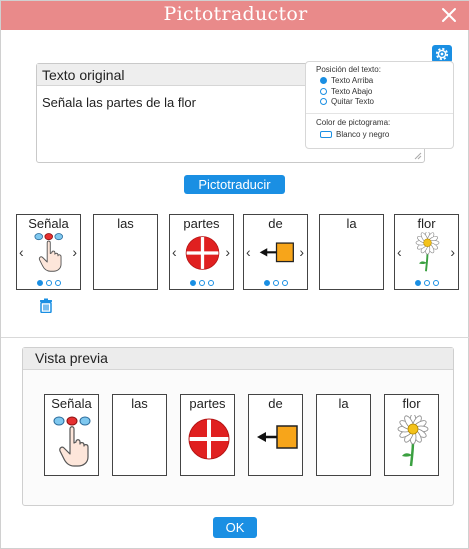 This screenshot has width=469, height=549. What do you see at coordinates (207, 403) in the screenshot?
I see `preview-word: partes` at bounding box center [207, 403].